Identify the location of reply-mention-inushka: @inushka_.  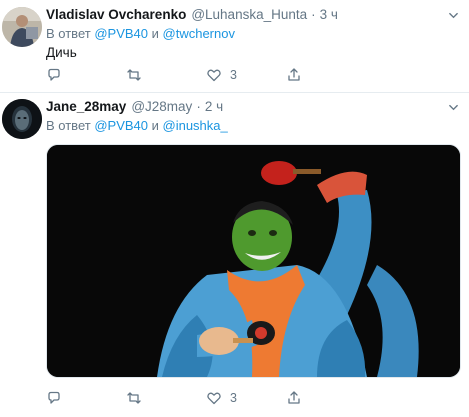
(195, 125).